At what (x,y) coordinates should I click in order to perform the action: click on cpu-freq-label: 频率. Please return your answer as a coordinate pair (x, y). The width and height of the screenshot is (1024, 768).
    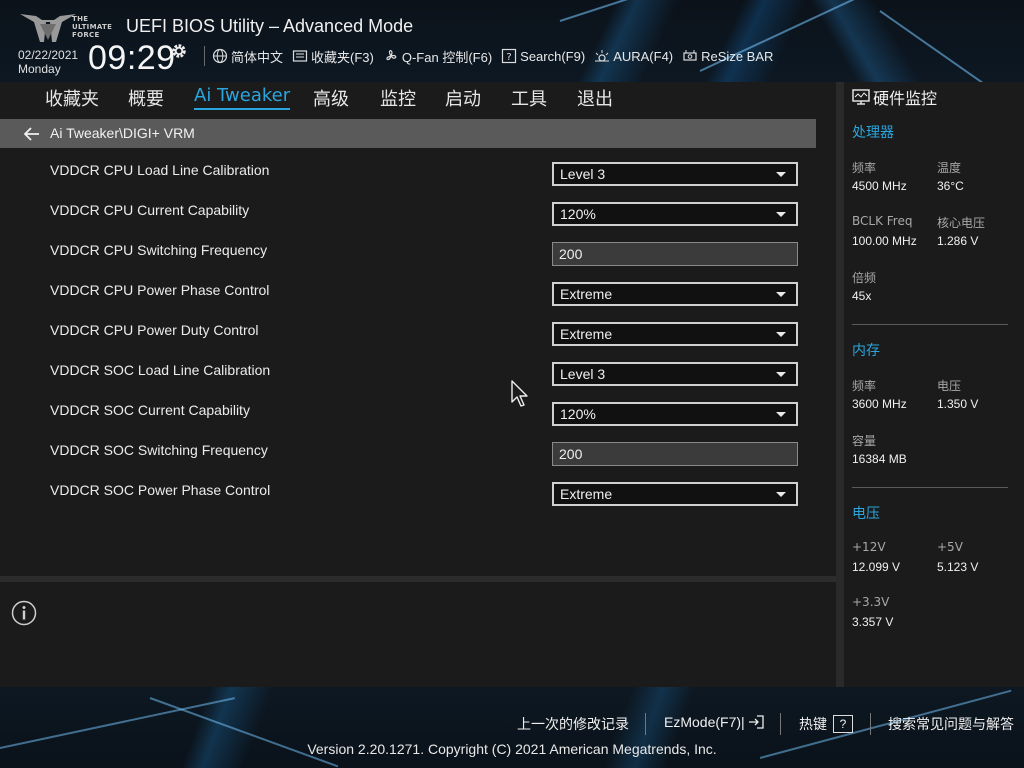
    Looking at the image, I should click on (864, 168).